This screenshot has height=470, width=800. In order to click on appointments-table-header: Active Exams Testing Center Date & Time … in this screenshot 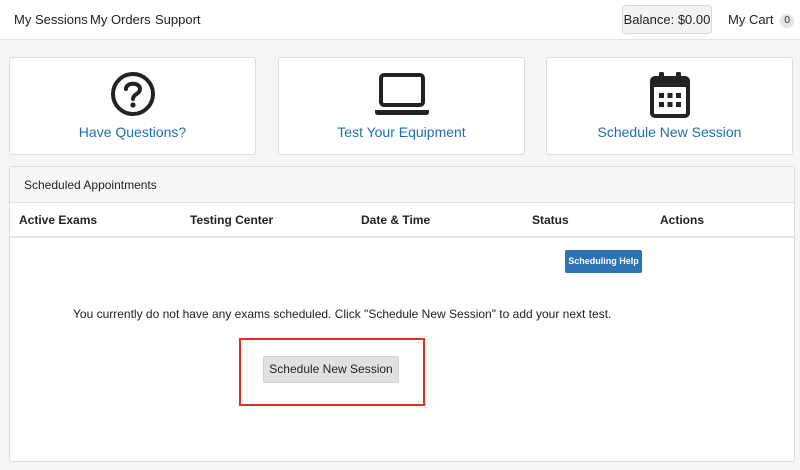, I will do `click(402, 221)`.